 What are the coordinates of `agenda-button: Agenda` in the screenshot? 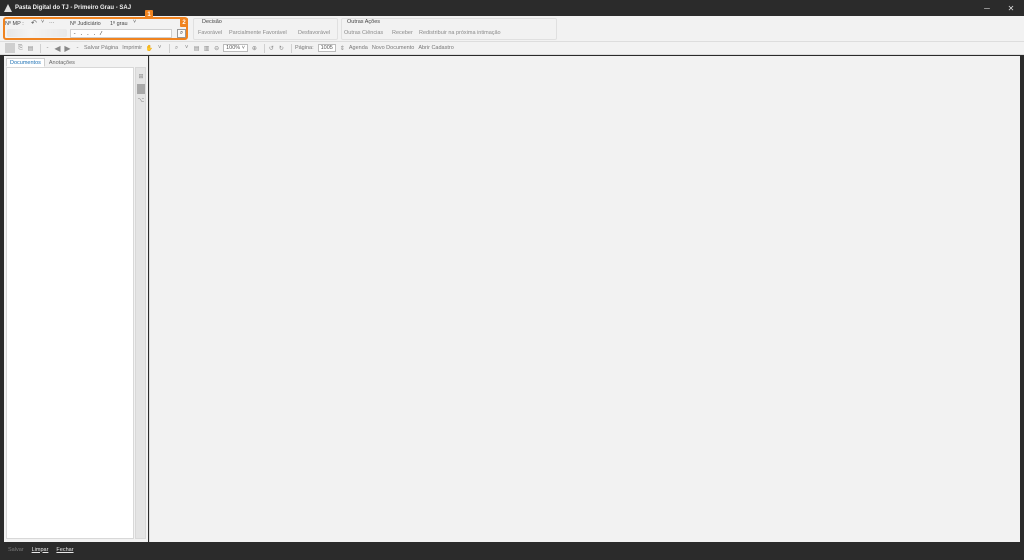 It's located at (358, 48).